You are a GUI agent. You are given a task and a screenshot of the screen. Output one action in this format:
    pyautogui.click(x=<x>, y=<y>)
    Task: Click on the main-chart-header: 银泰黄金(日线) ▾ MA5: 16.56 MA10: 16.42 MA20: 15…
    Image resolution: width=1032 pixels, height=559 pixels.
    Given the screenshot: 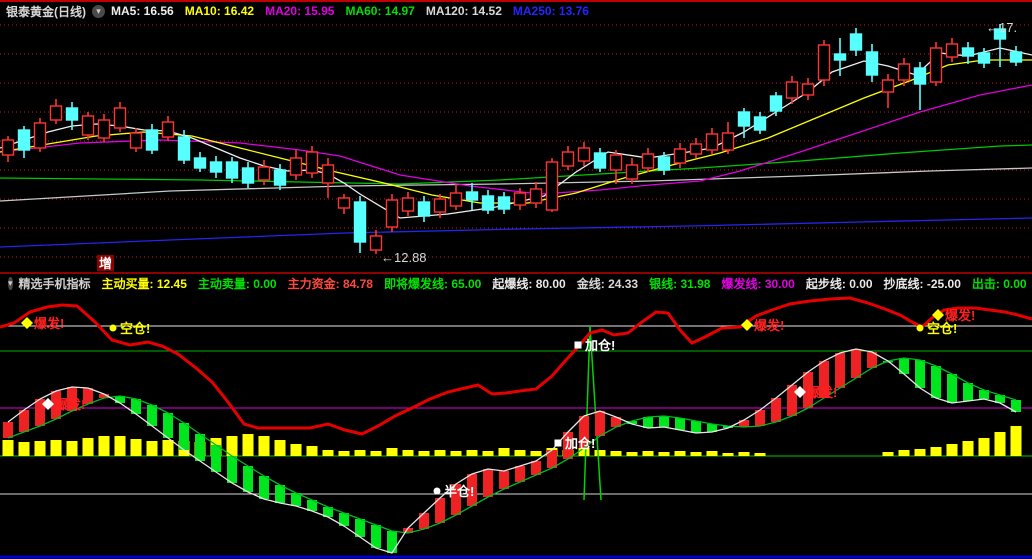 What is the action you would take?
    pyautogui.click(x=516, y=10)
    